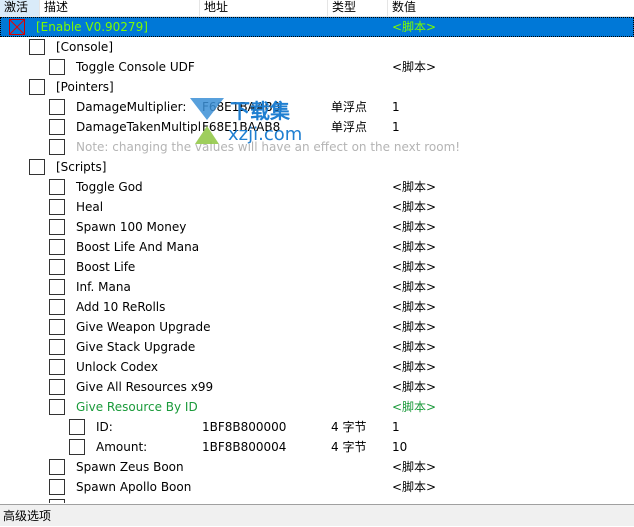 The height and width of the screenshot is (527, 634). I want to click on table-row: Add 10 ReRolls <脚本>, so click(317, 307).